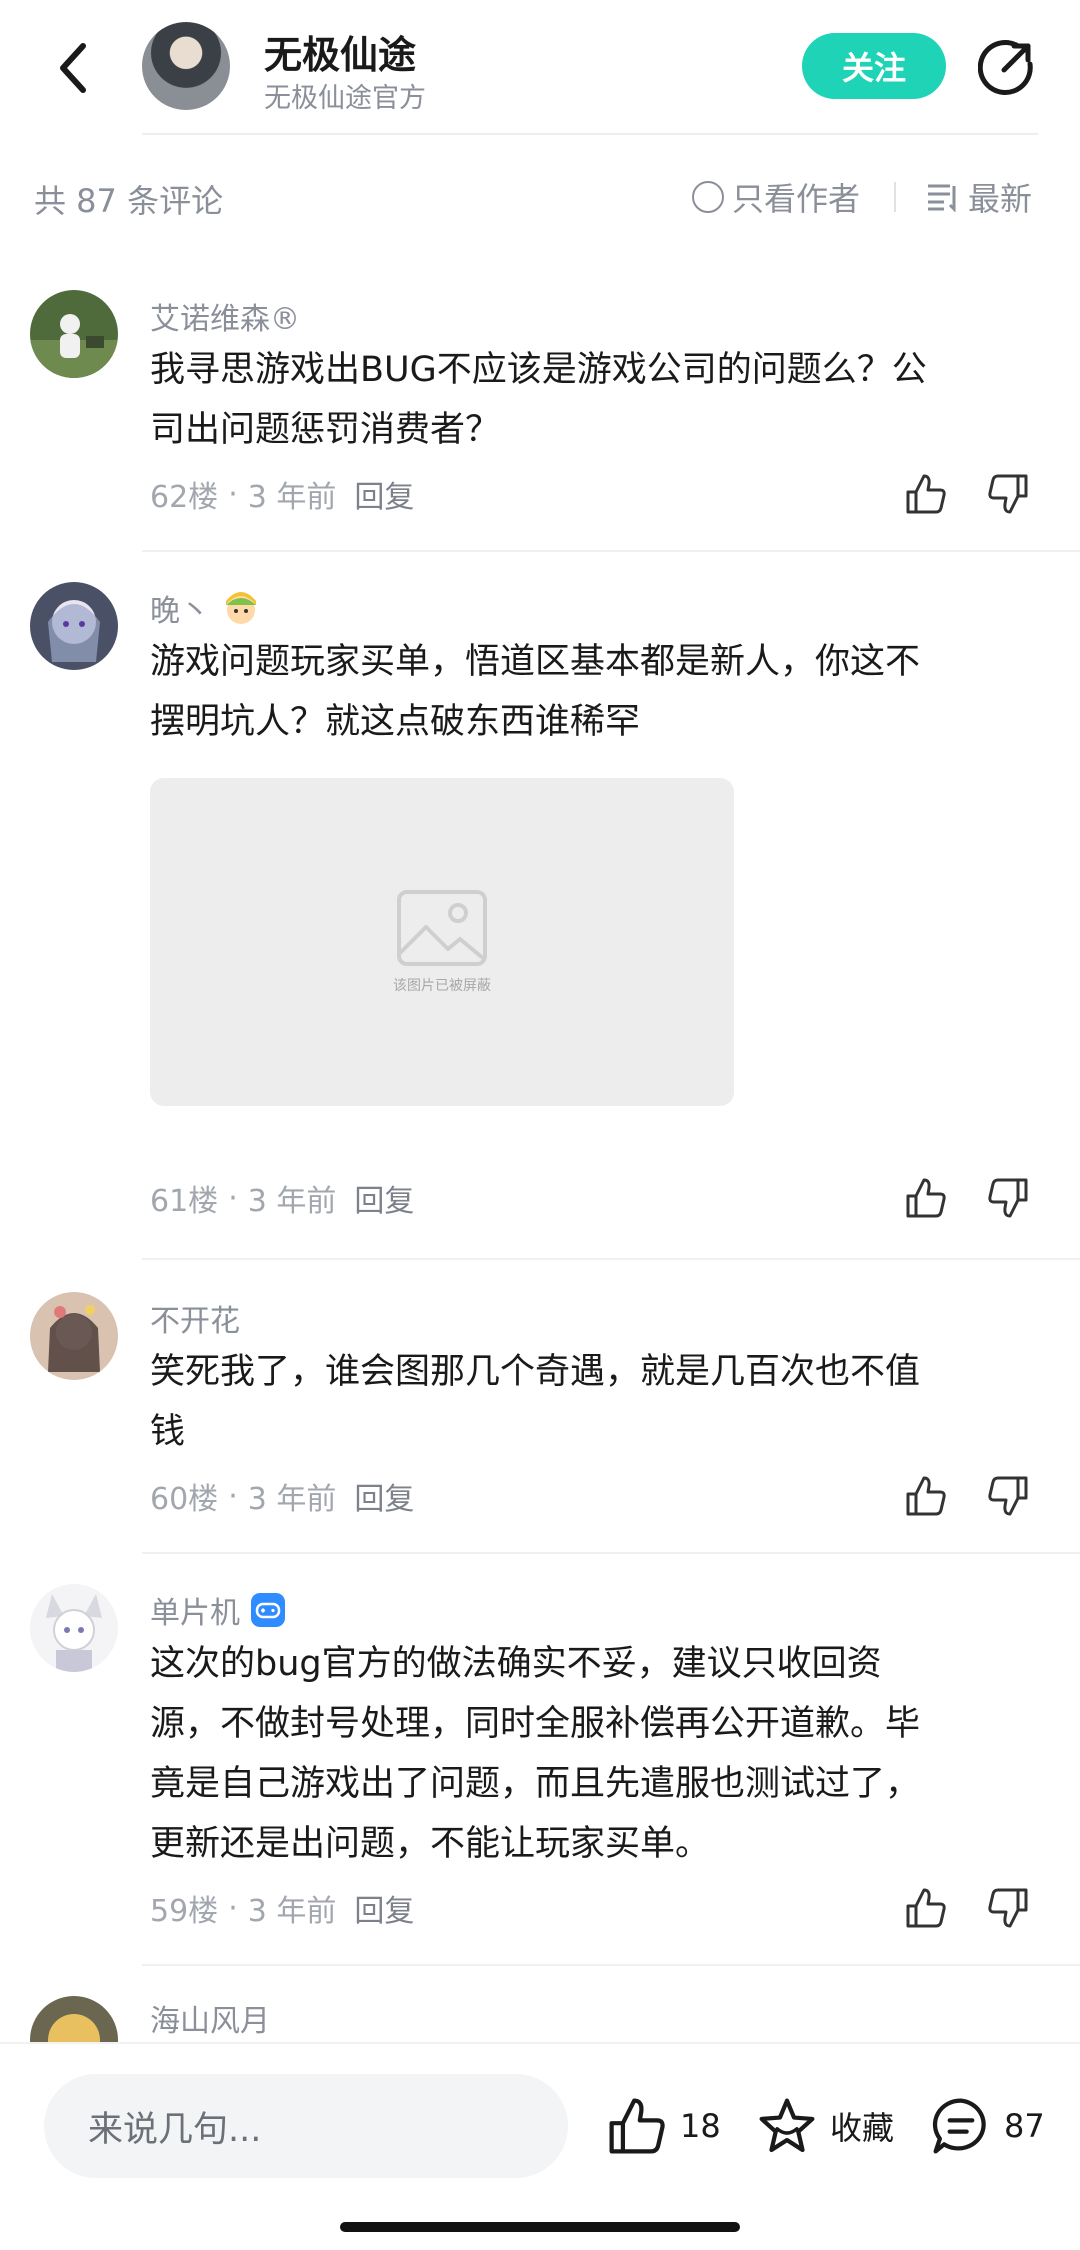  I want to click on comment-line: 游戏问题玩家买单，悟道区基本都是新人，你这不, so click(535, 662).